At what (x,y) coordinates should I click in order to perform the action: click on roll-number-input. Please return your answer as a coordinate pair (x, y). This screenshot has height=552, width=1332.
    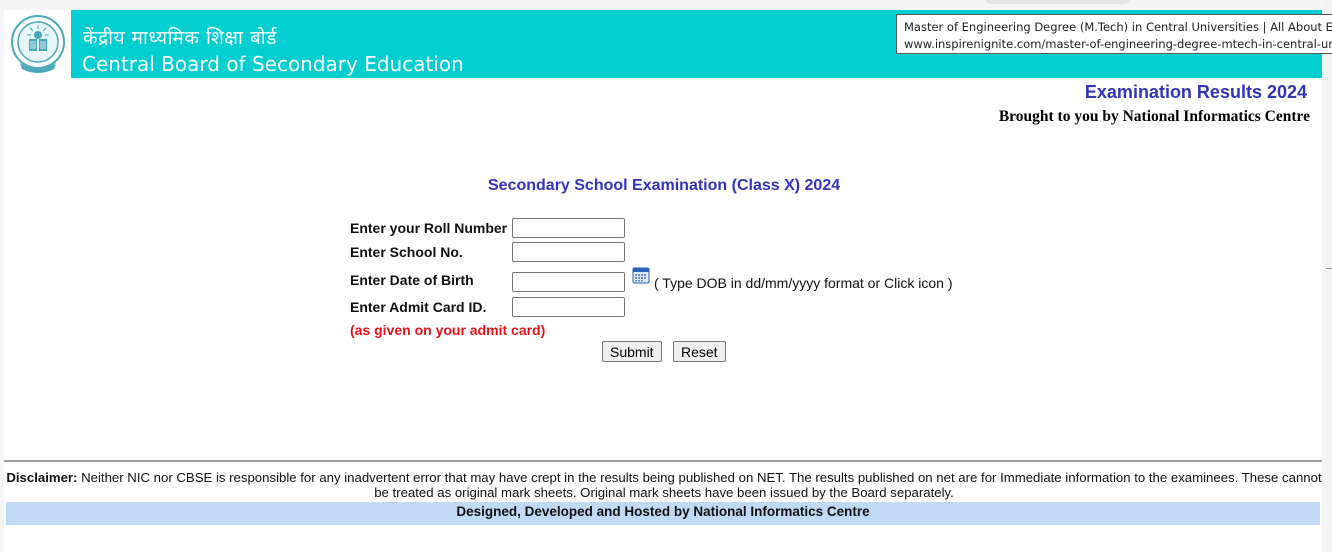
    Looking at the image, I should click on (568, 228).